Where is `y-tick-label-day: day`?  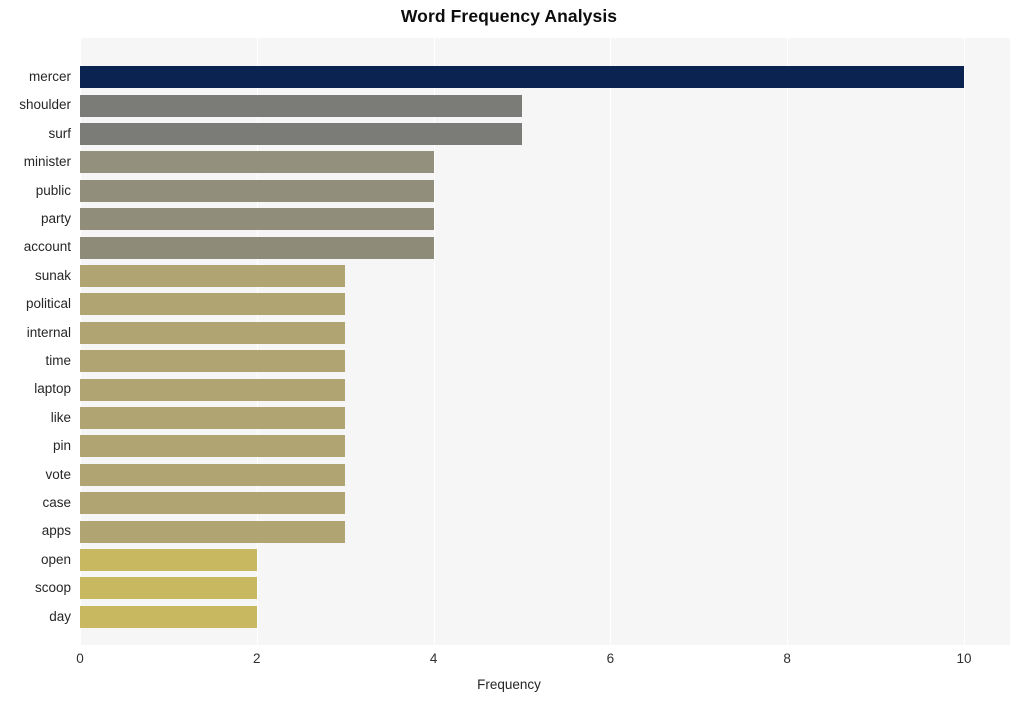
y-tick-label-day: day is located at coordinates (60, 616).